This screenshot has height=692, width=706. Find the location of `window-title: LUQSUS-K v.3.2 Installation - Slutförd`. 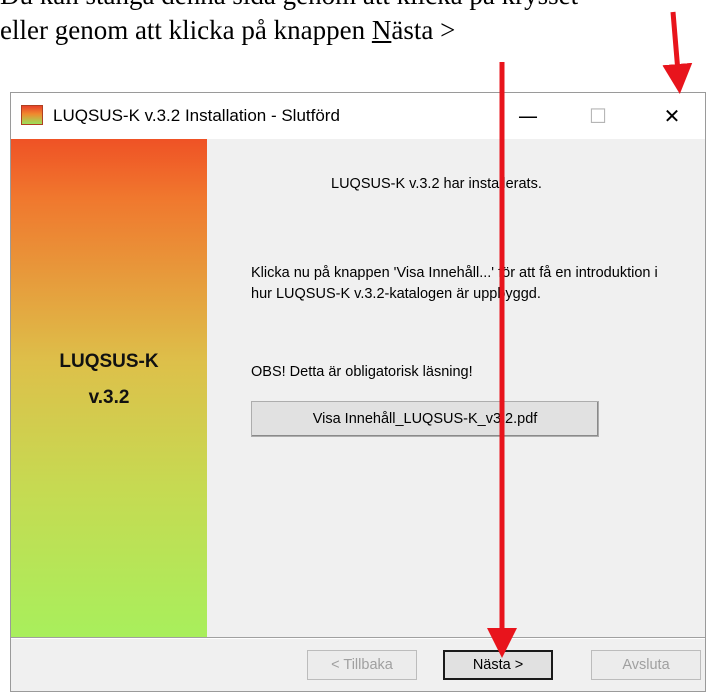

window-title: LUQSUS-K v.3.2 Installation - Slutförd is located at coordinates (196, 115).